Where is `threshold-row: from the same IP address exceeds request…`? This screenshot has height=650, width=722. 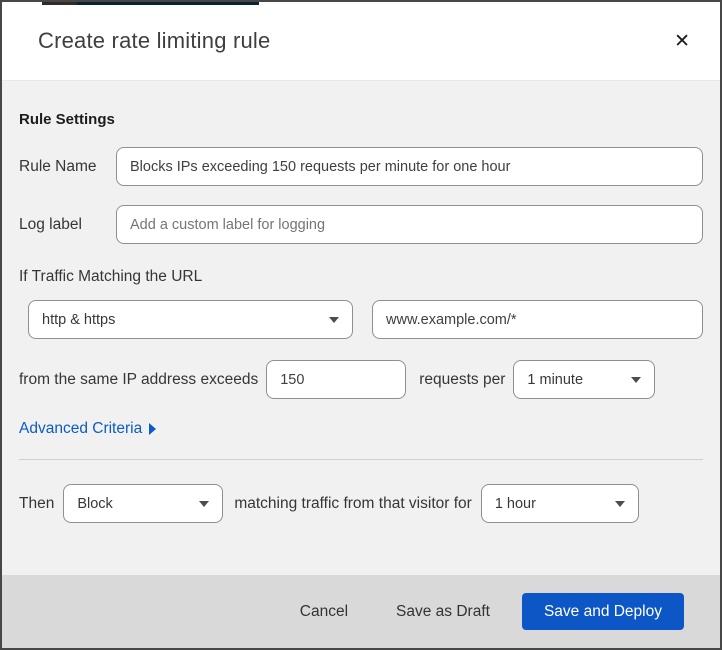 threshold-row: from the same IP address exceeds request… is located at coordinates (361, 379).